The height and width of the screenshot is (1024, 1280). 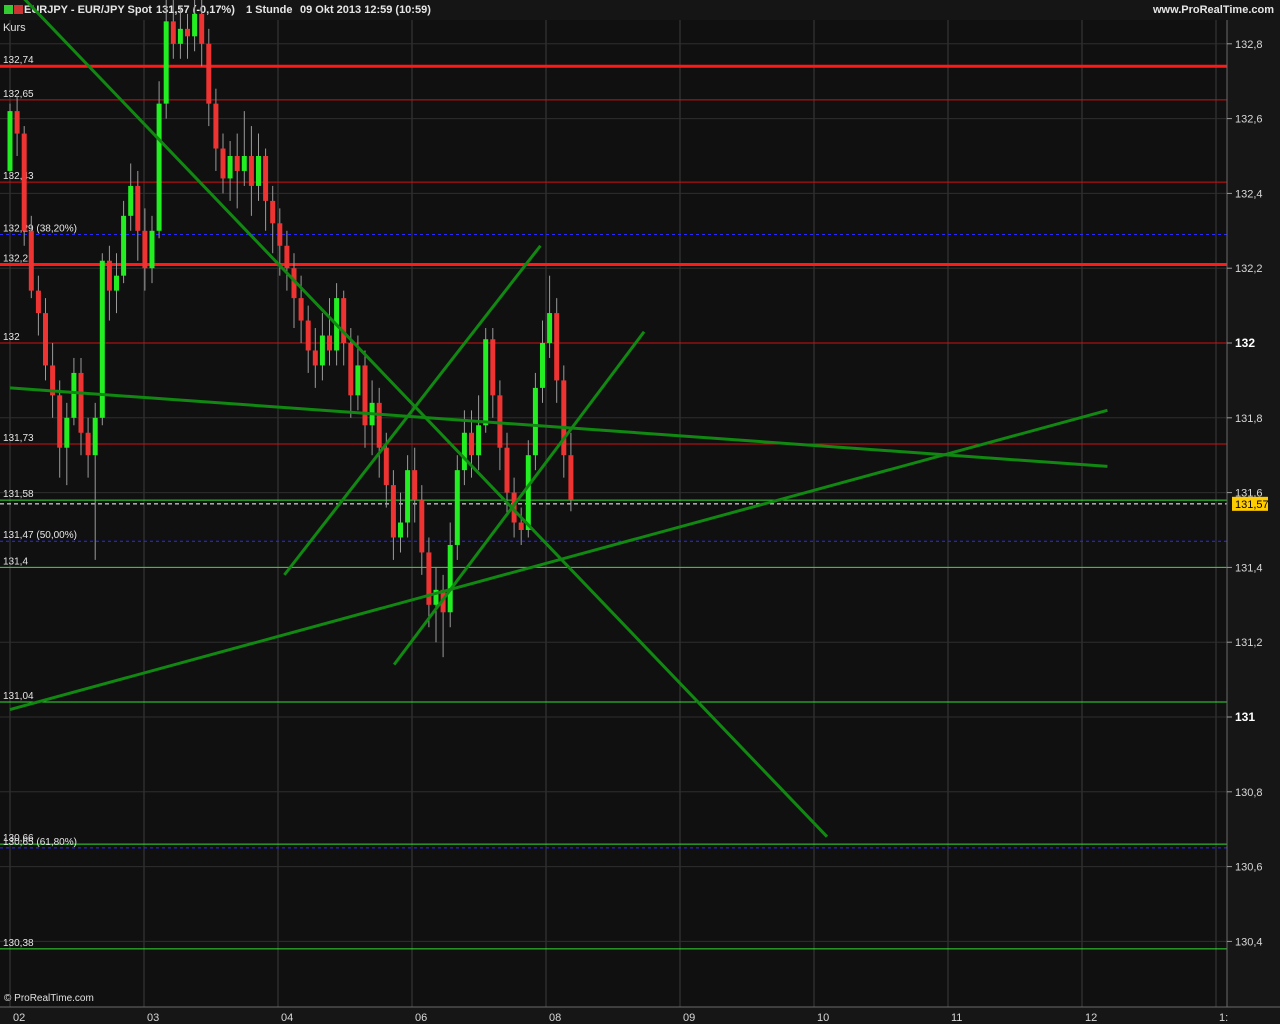 I want to click on level-label: 132, so click(x=11, y=337).